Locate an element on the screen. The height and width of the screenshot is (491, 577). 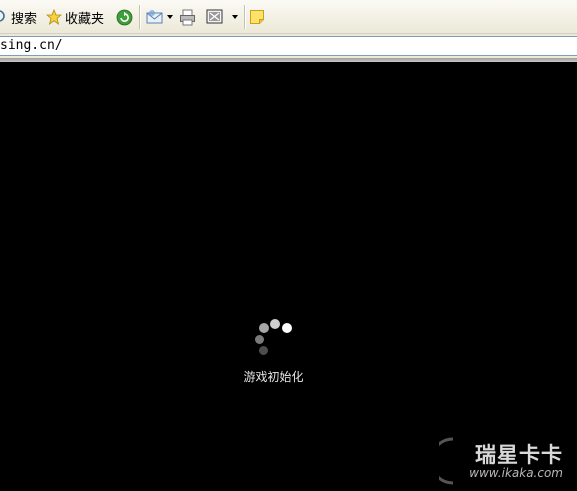
refresh-icon is located at coordinates (124, 17).